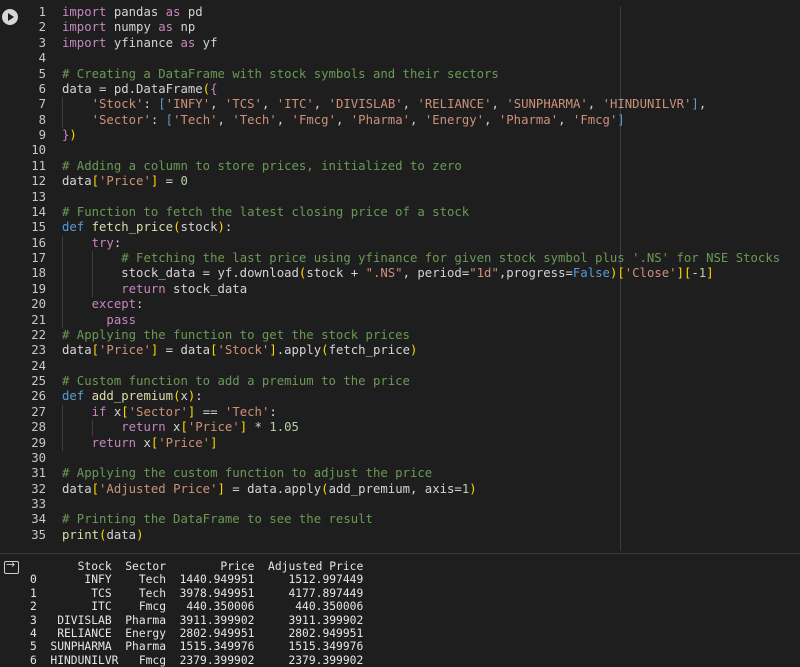 The height and width of the screenshot is (667, 800). I want to click on line-number: 1, so click(42, 12).